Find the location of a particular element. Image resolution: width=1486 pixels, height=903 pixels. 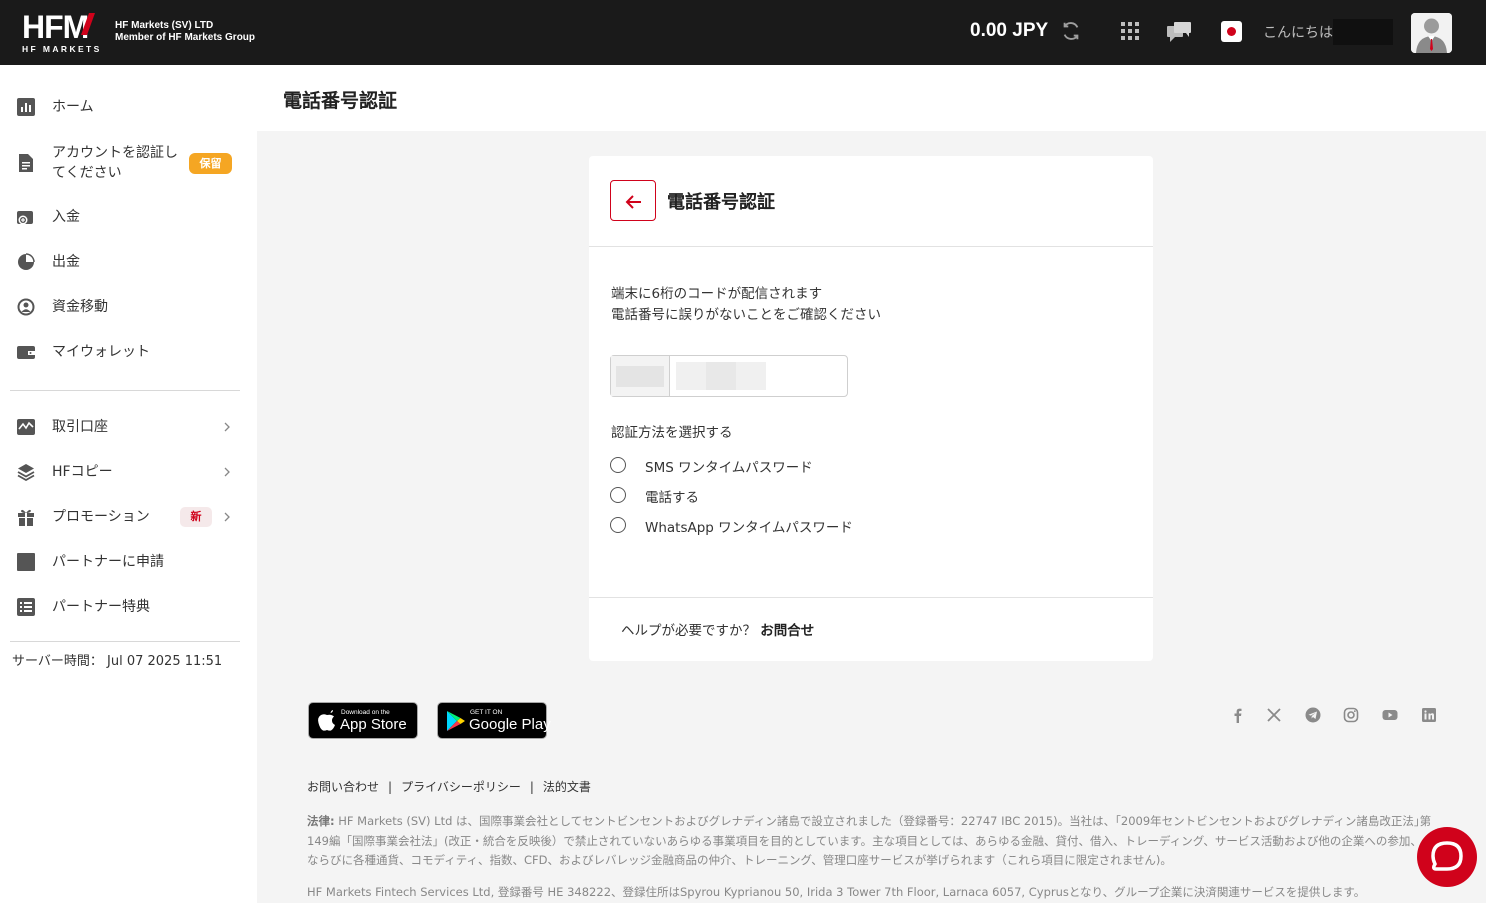

instagram-icon is located at coordinates (1351, 715).